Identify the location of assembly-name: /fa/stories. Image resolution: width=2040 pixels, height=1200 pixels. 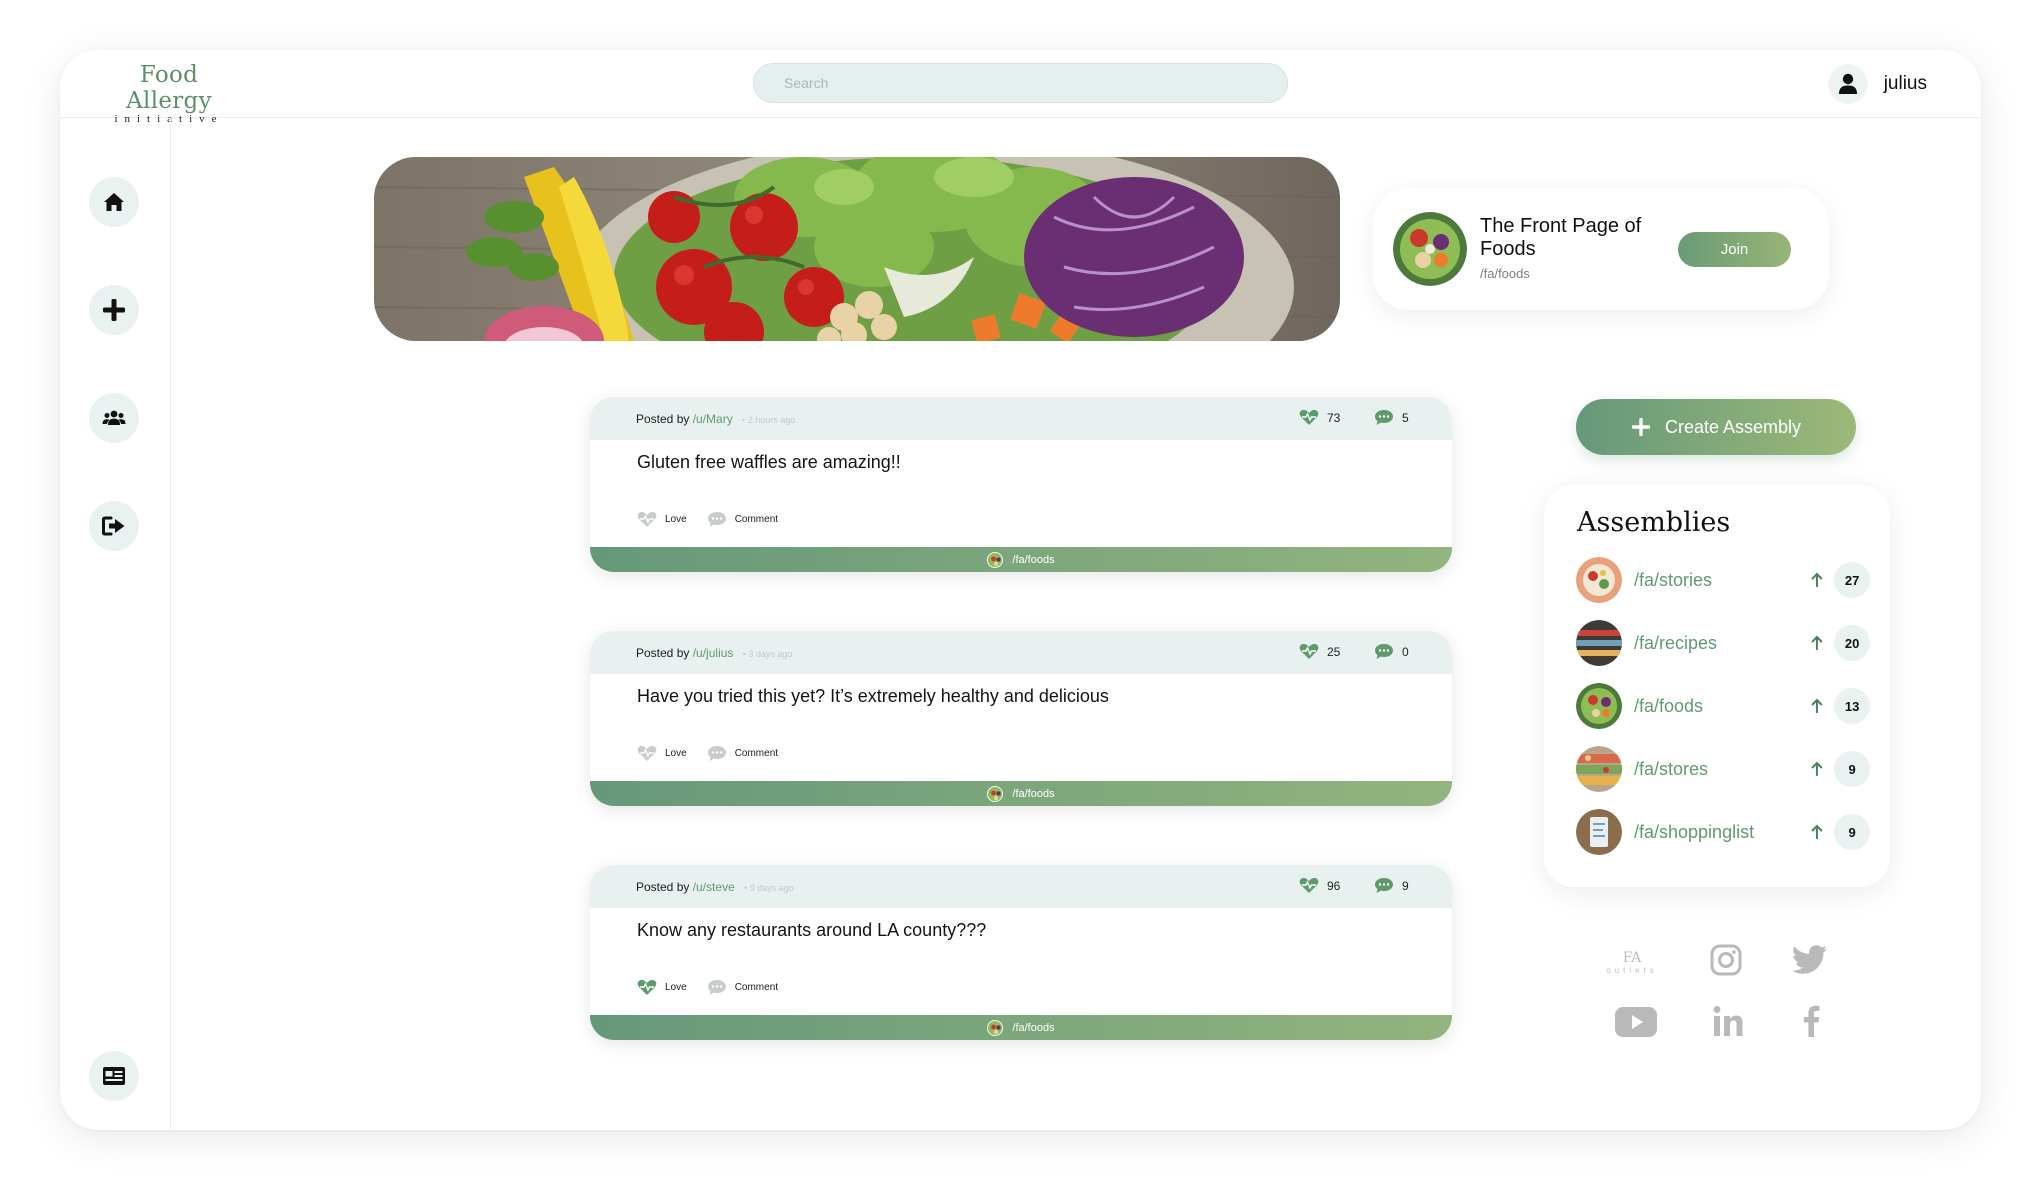
(1673, 579).